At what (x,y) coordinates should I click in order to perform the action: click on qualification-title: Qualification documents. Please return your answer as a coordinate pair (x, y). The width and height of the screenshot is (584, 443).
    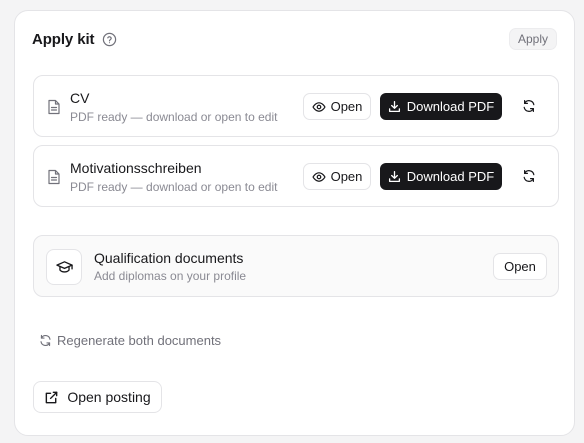
    Looking at the image, I should click on (169, 258).